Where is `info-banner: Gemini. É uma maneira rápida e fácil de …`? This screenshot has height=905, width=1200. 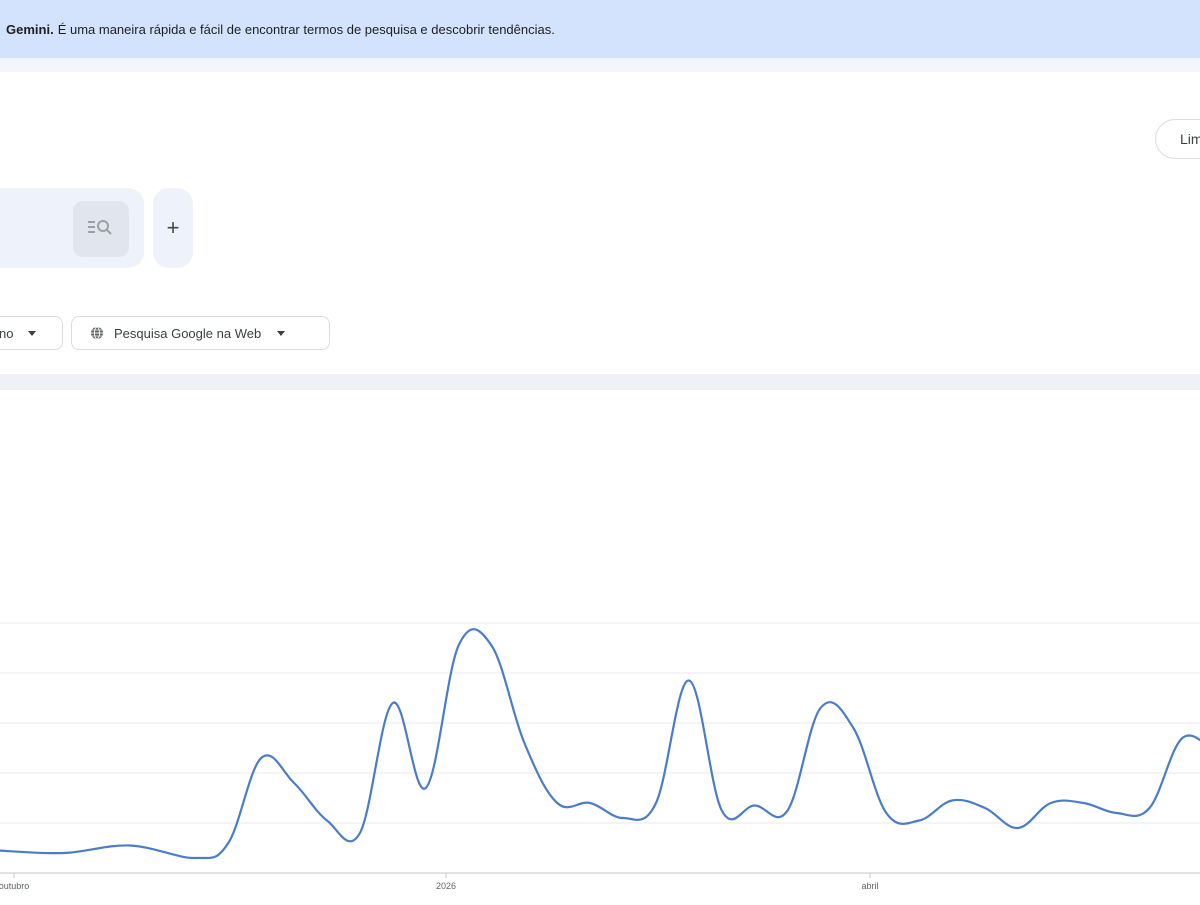
info-banner: Gemini. É uma maneira rápida e fácil de … is located at coordinates (600, 29).